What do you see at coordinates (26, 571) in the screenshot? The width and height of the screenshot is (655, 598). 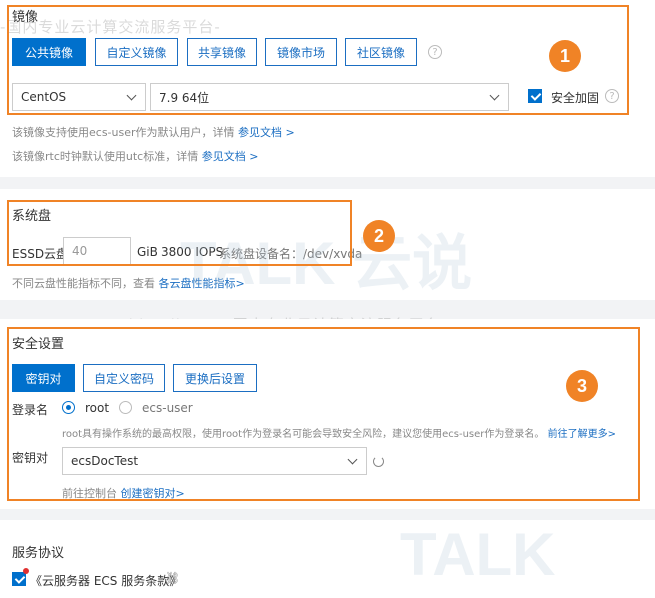 I see `required-dot` at bounding box center [26, 571].